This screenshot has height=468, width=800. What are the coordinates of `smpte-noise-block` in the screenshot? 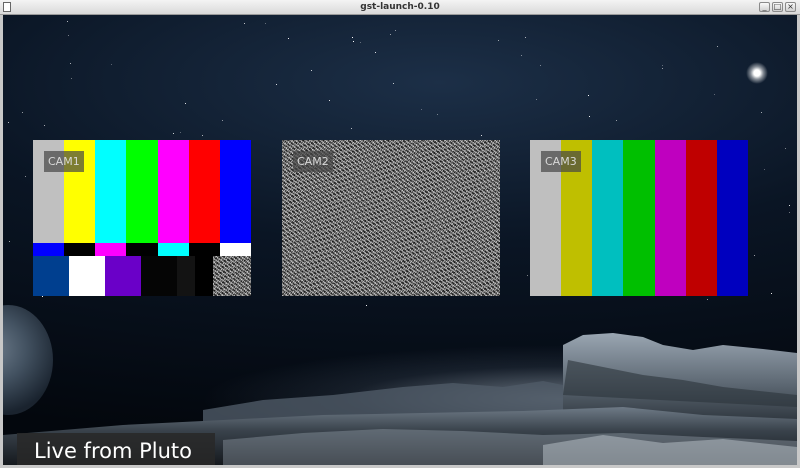 It's located at (232, 276).